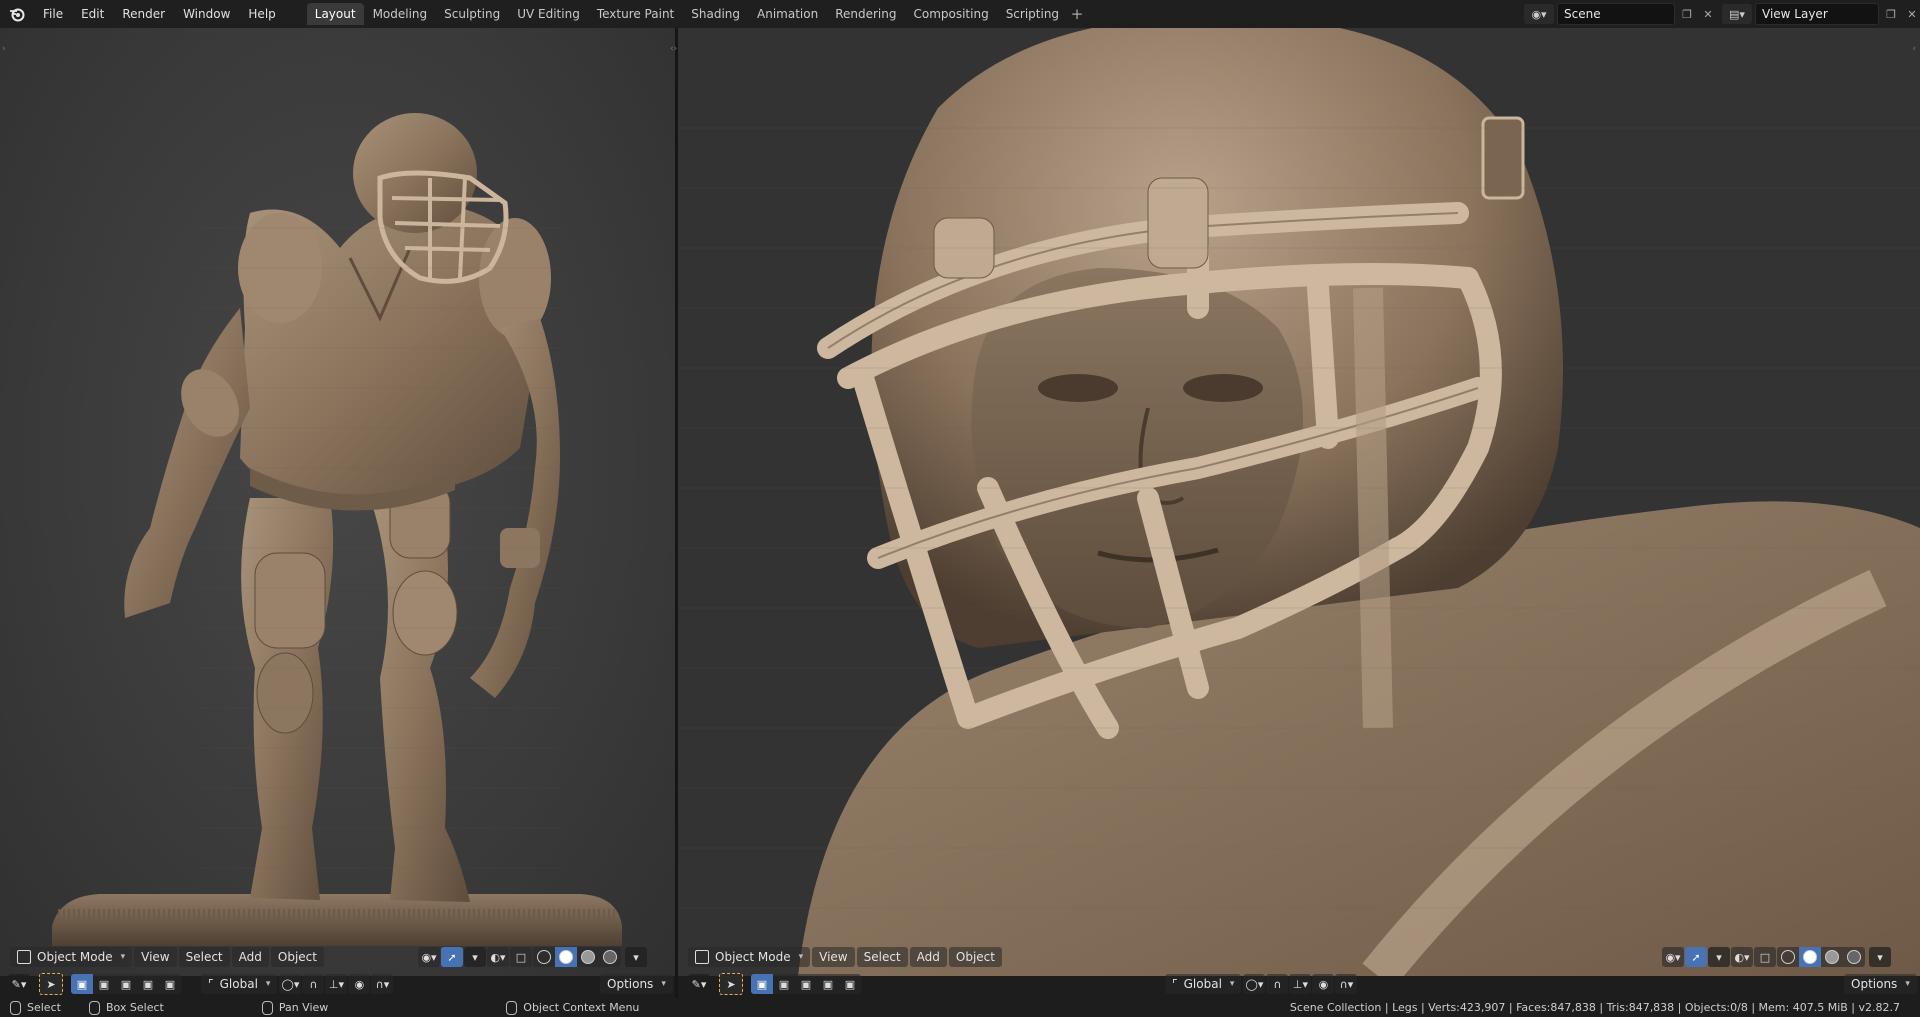 This screenshot has height=1017, width=1920. What do you see at coordinates (53, 14) in the screenshot?
I see `menu-file: File` at bounding box center [53, 14].